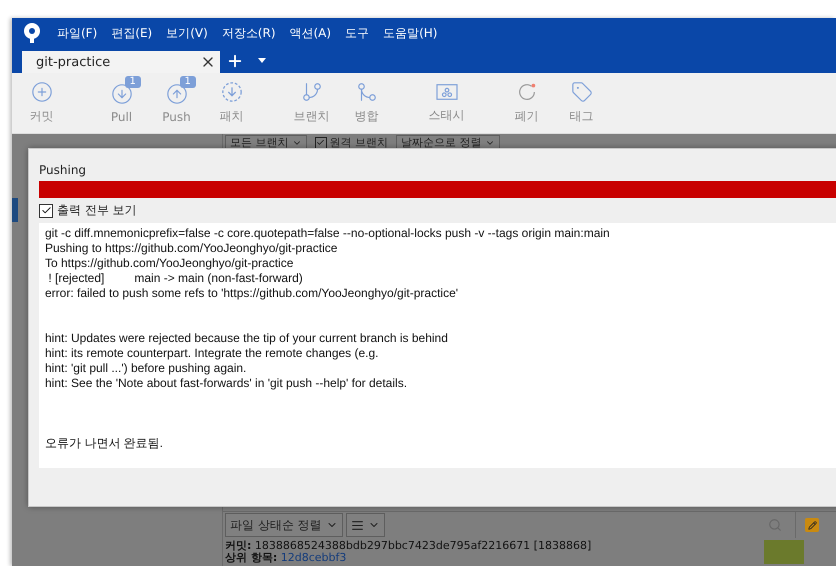 Image resolution: width=836 pixels, height=566 pixels. Describe the element at coordinates (177, 93) in the screenshot. I see `circle-arrow-up-icon` at that location.